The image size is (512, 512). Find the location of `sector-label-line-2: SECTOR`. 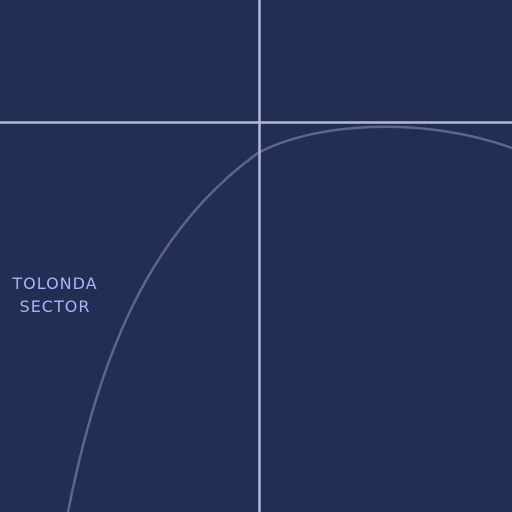

sector-label-line-2: SECTOR is located at coordinates (55, 306).